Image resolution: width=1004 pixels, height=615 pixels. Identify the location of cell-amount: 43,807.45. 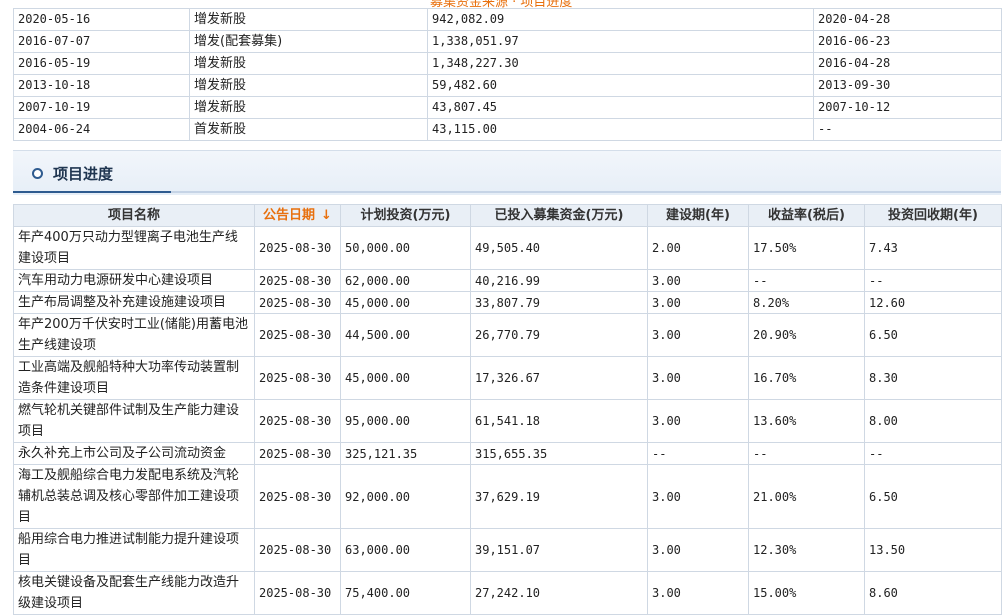
(620, 107).